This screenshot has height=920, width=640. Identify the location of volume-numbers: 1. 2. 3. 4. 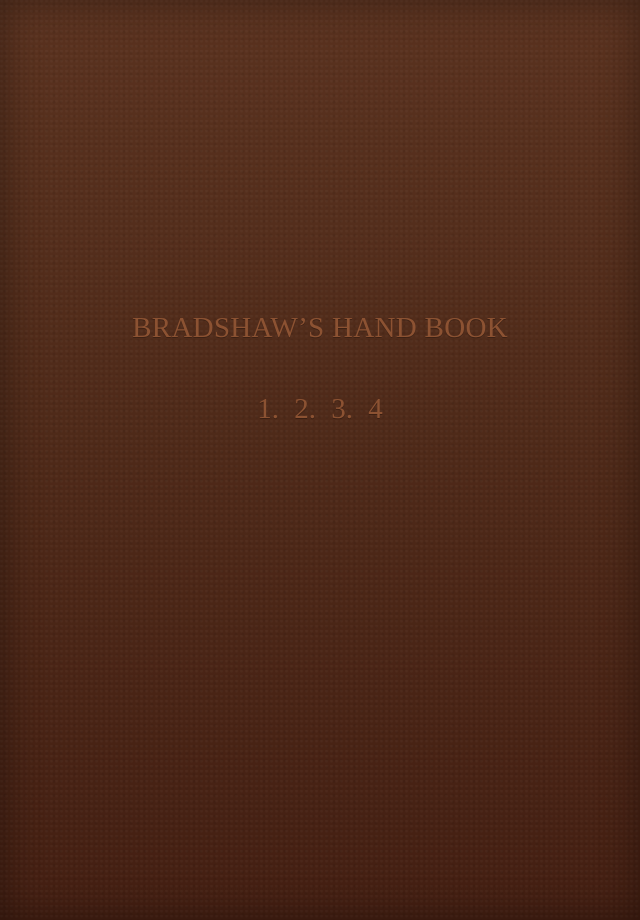
(320, 409).